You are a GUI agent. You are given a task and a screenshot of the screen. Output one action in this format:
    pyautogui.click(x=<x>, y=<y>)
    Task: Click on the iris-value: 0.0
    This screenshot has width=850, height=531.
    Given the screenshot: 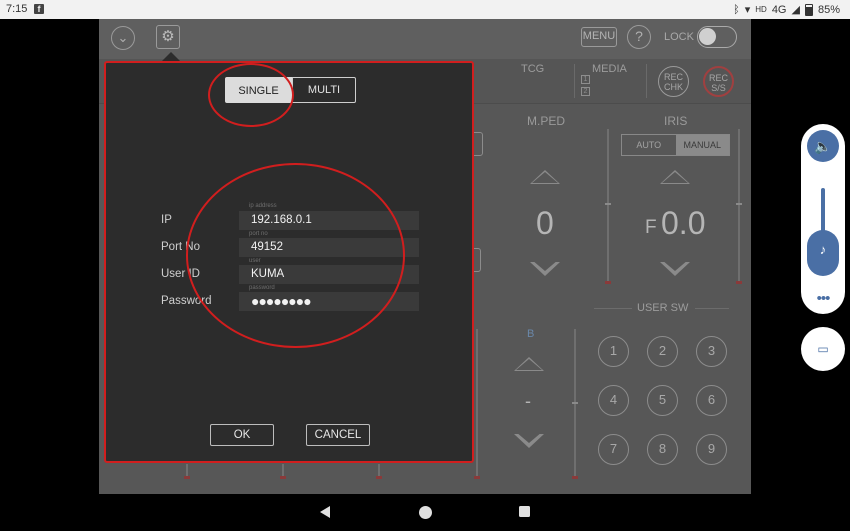 What is the action you would take?
    pyautogui.click(x=683, y=223)
    